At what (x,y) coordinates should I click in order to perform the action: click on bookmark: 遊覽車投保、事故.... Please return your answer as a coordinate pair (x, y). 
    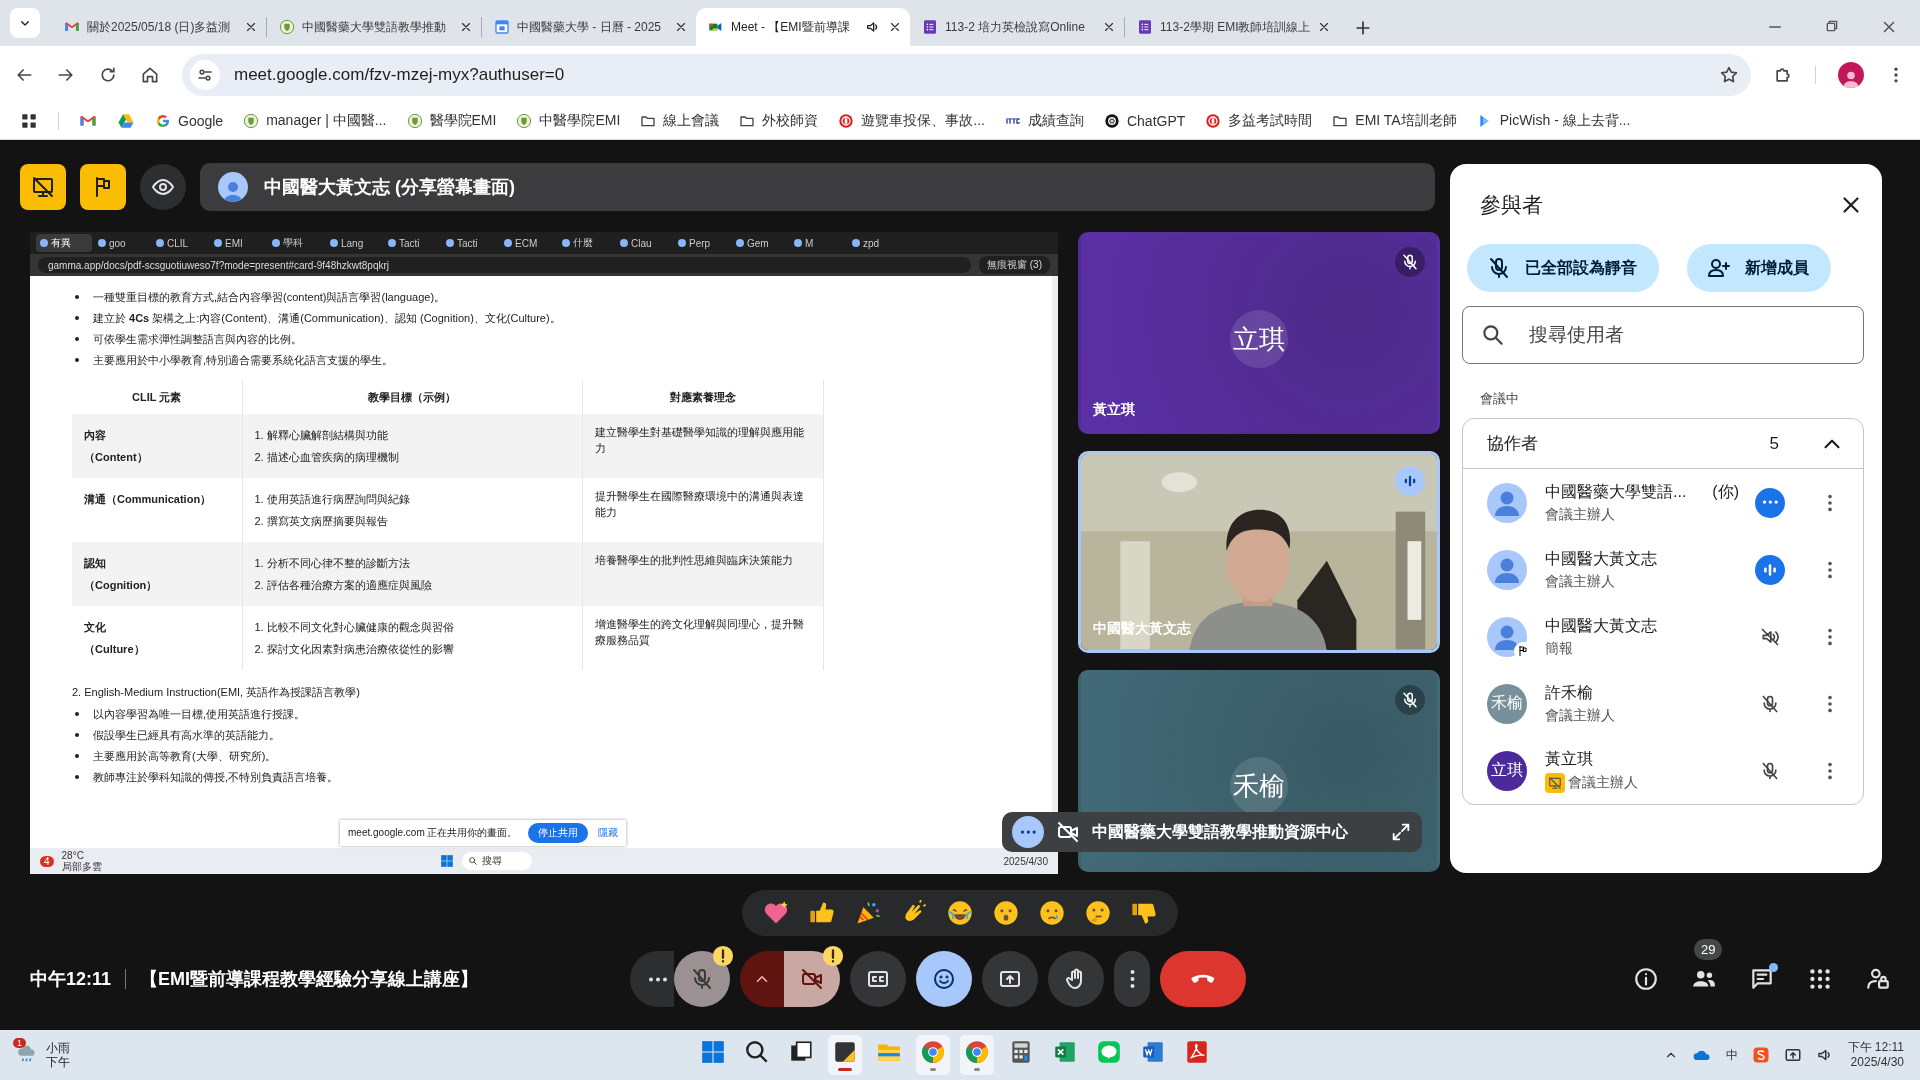
    Looking at the image, I should click on (911, 121).